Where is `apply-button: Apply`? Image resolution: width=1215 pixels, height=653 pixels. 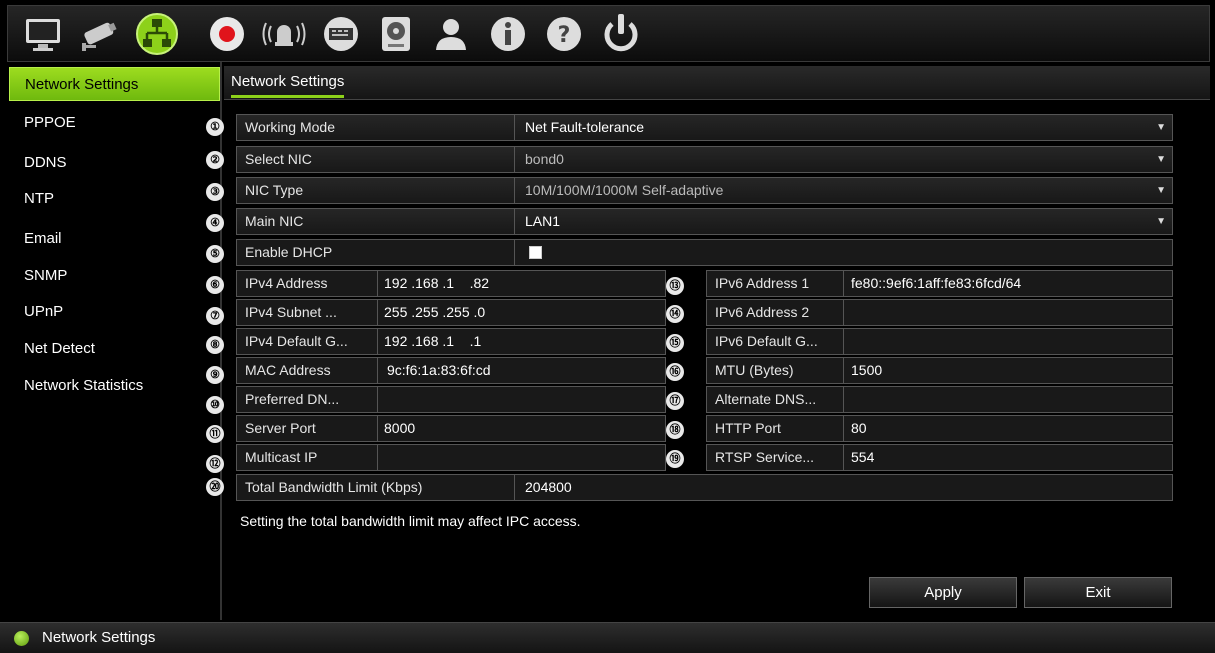
apply-button: Apply is located at coordinates (943, 592).